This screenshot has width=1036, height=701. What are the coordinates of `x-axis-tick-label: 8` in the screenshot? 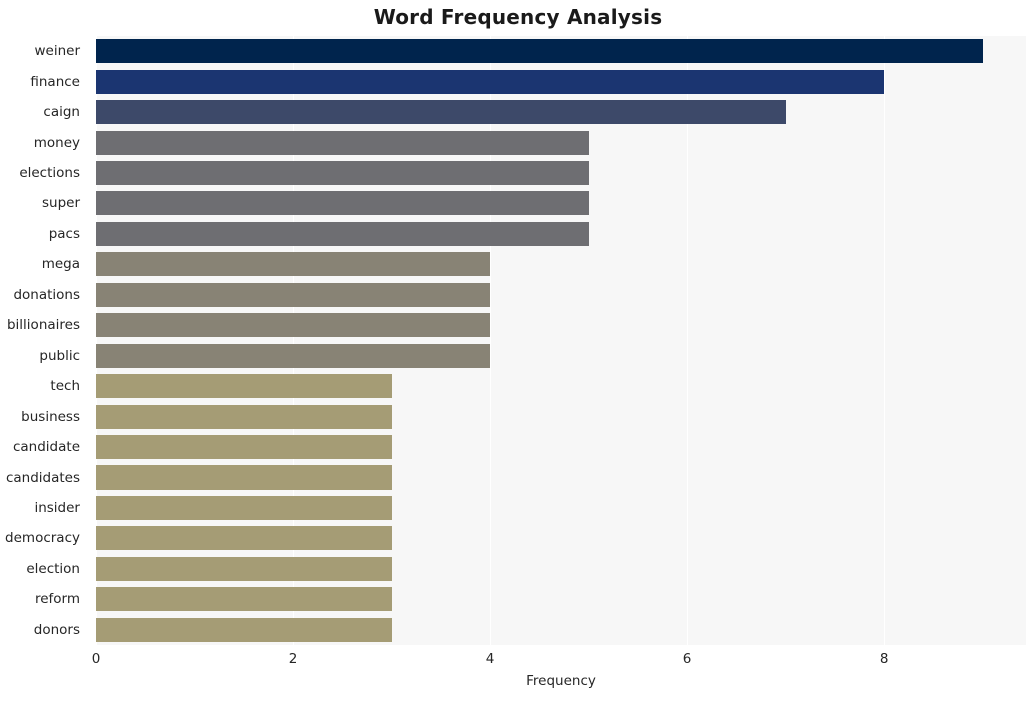 It's located at (884, 659).